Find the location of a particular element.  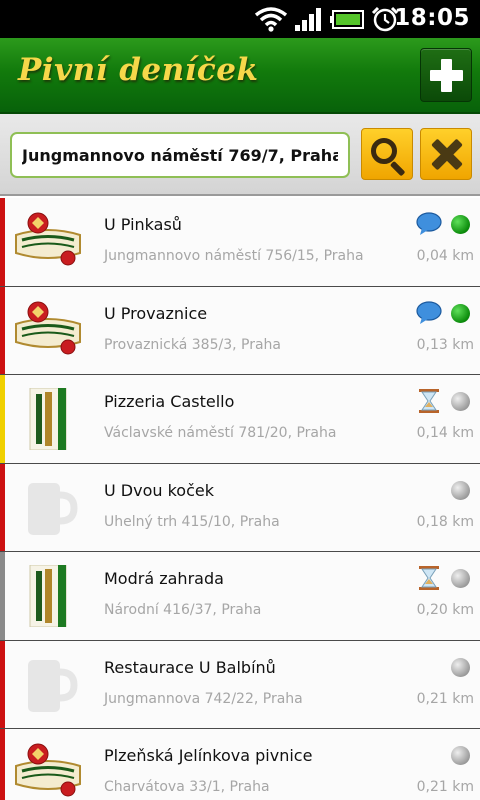

wifi-icon is located at coordinates (271, 19).